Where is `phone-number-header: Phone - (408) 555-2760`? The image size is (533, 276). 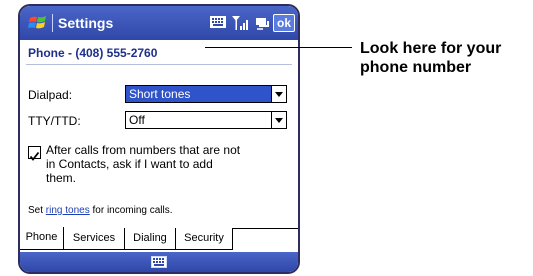
phone-number-header: Phone - (408) 555-2760 is located at coordinates (93, 53).